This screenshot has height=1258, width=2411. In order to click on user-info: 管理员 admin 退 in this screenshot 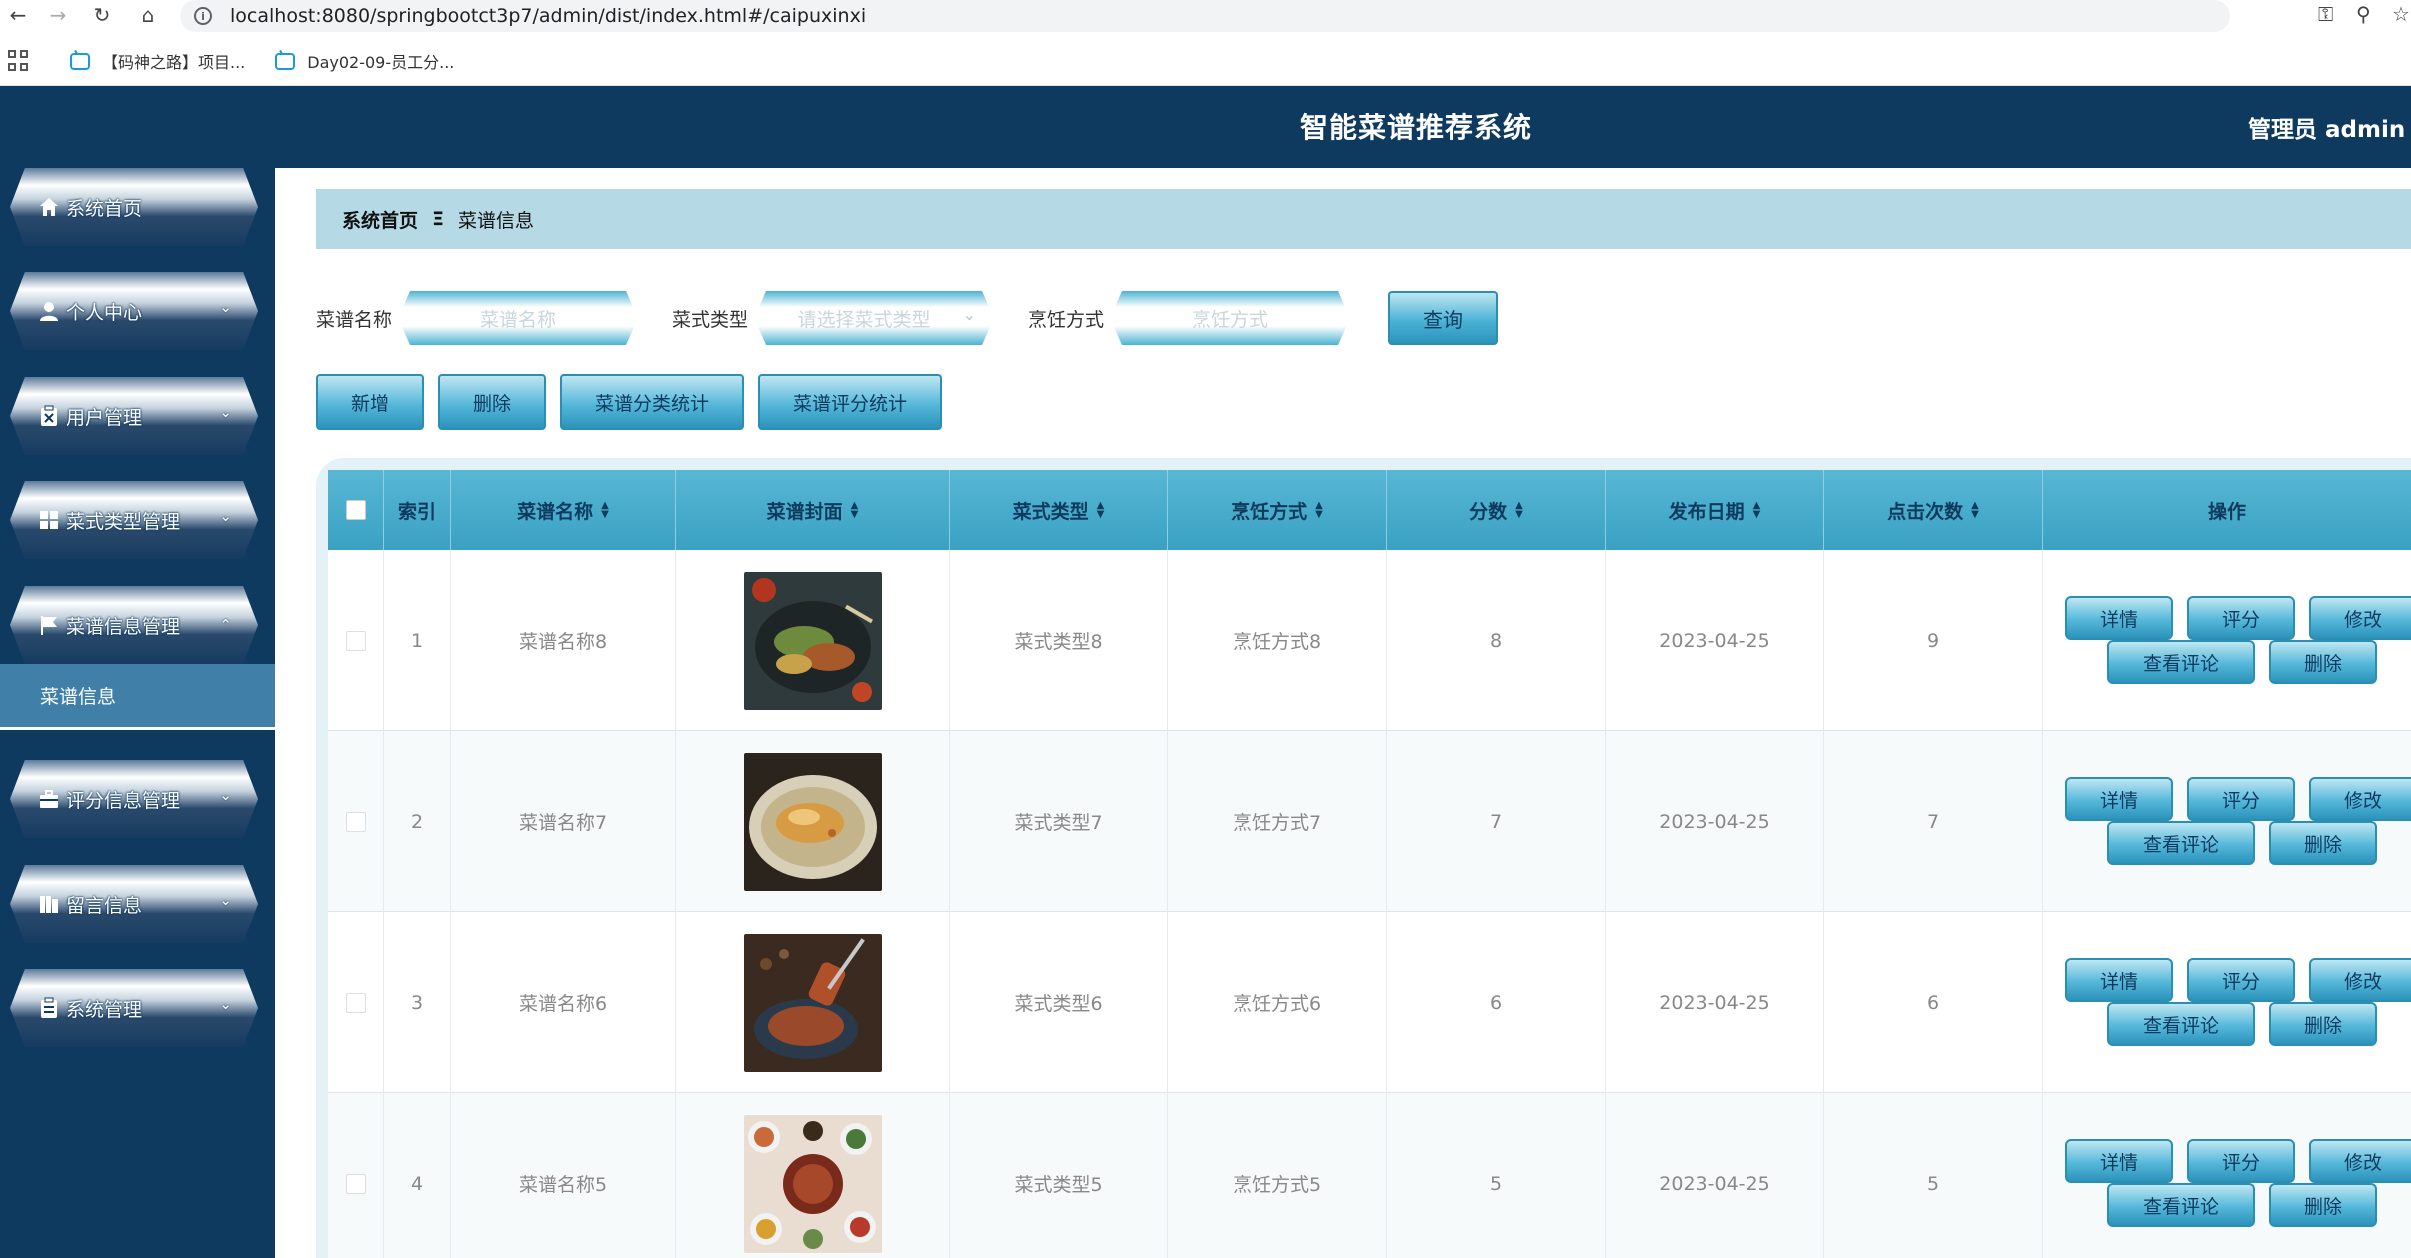, I will do `click(2329, 127)`.